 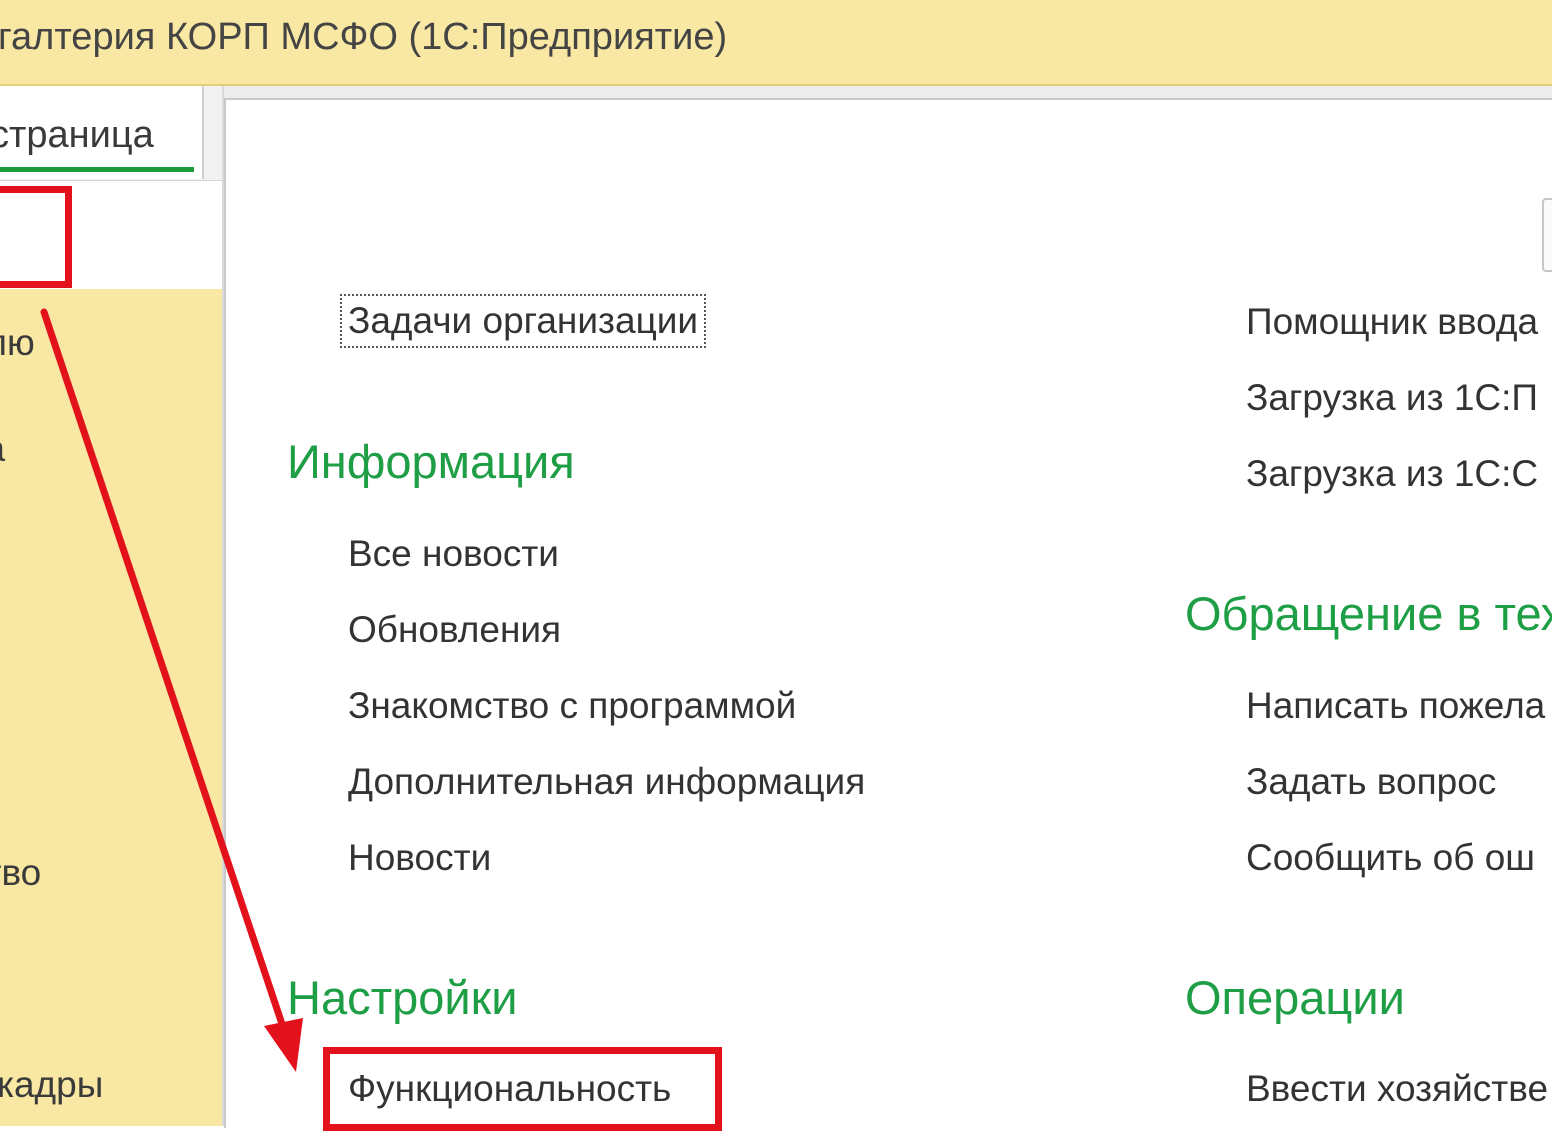 What do you see at coordinates (111, 235) in the screenshot?
I see `sidebar-item-main-selected` at bounding box center [111, 235].